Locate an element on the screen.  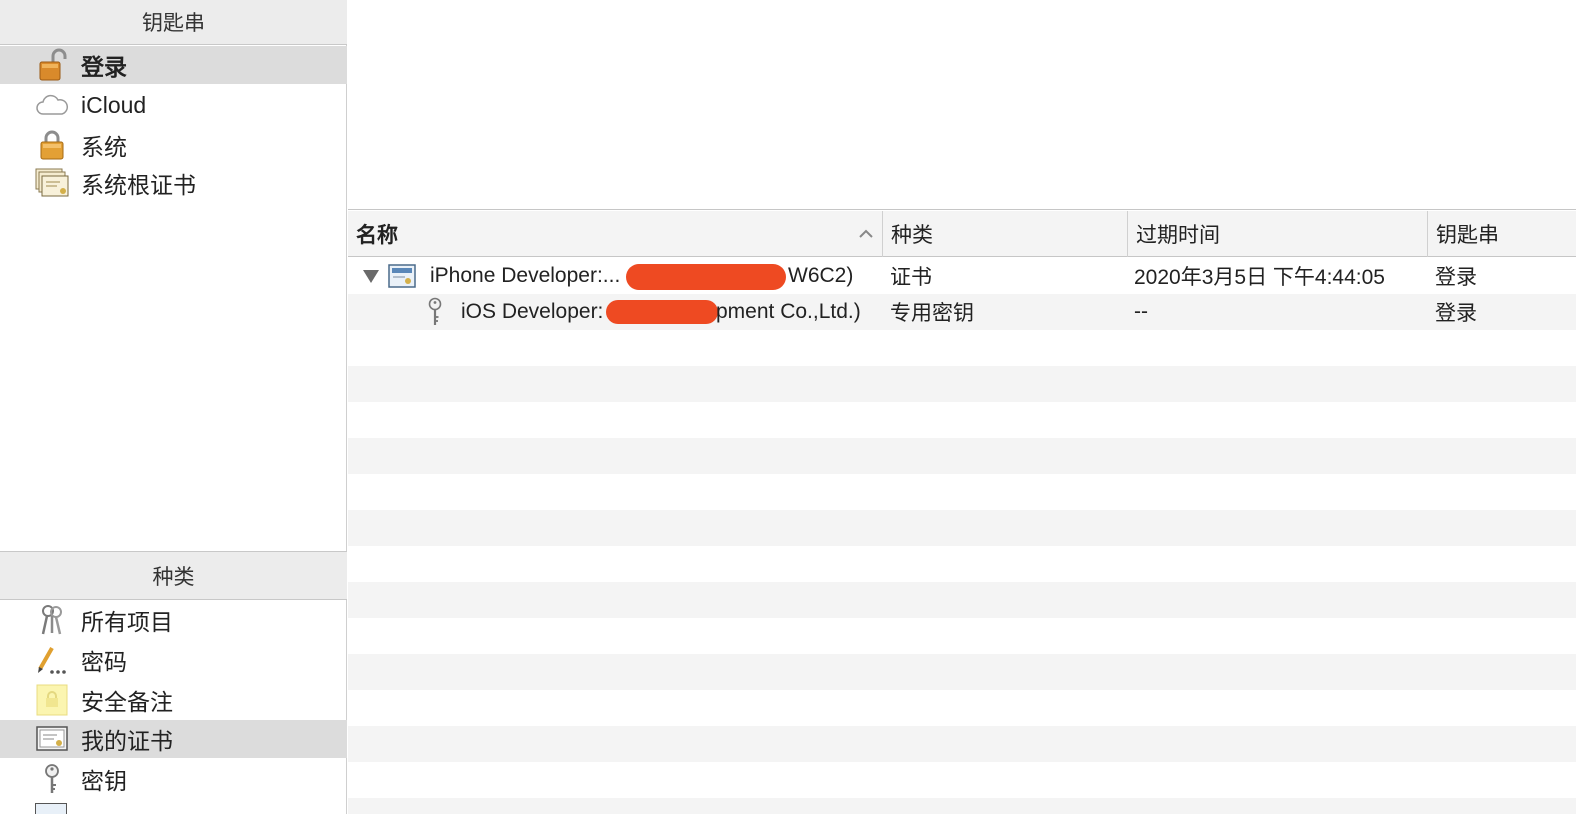
secure-note-icon is located at coordinates (52, 700).